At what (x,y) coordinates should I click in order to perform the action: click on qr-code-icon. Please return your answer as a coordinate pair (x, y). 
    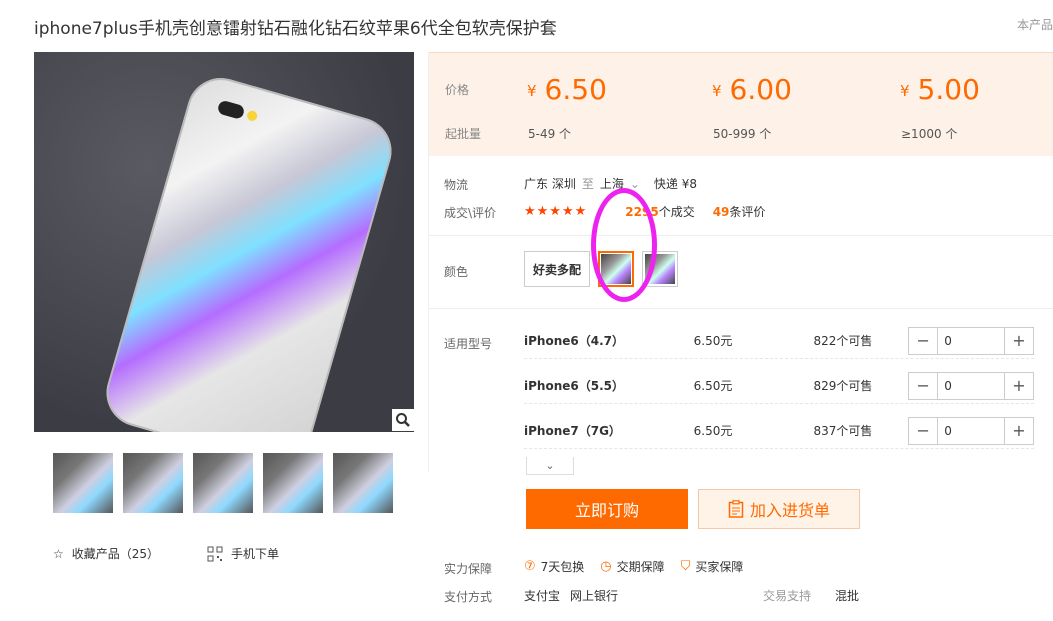
    Looking at the image, I should click on (215, 553).